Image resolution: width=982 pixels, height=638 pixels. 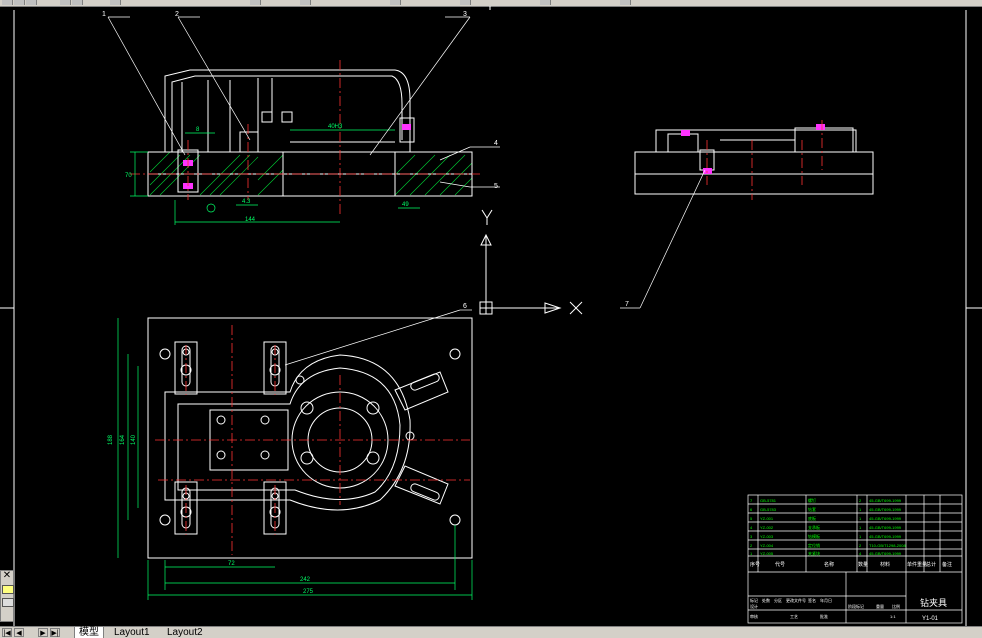 What do you see at coordinates (751, 500) in the screenshot?
I see `title-row-seq: 7` at bounding box center [751, 500].